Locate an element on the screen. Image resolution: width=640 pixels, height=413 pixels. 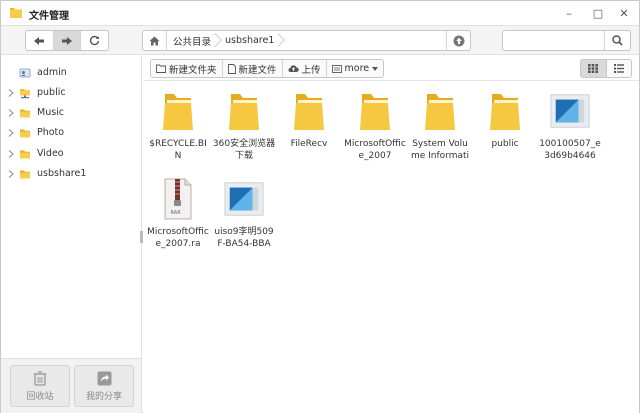
trash-icon is located at coordinates (40, 378).